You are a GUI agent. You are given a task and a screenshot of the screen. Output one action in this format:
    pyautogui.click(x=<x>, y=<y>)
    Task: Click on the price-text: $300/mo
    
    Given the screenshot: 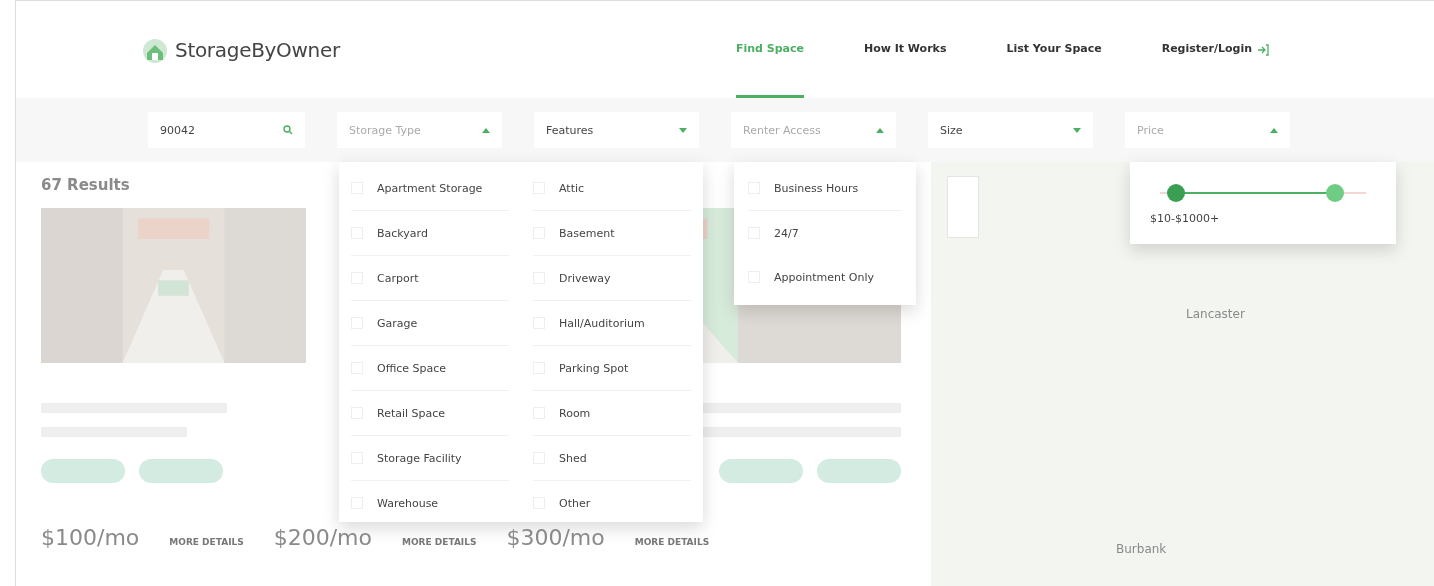 What is the action you would take?
    pyautogui.click(x=555, y=537)
    